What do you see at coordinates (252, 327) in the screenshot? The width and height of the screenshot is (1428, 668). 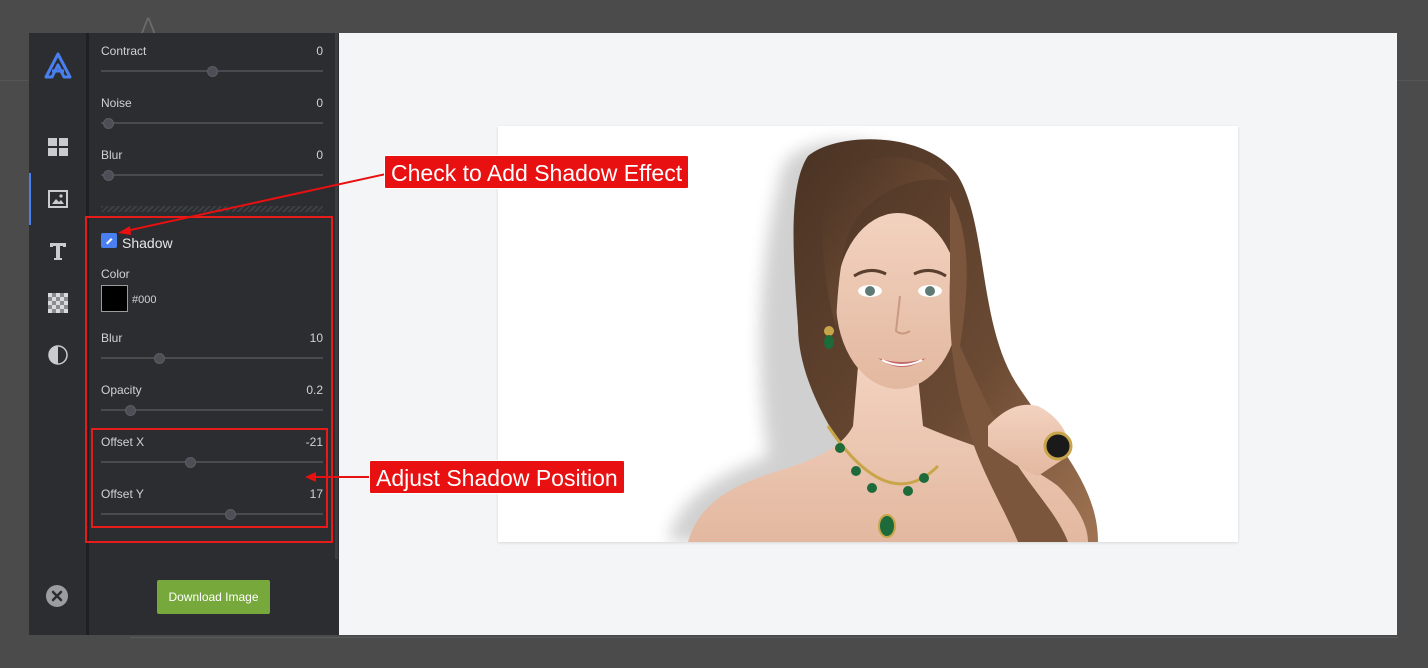 I see `annotation-arrows` at bounding box center [252, 327].